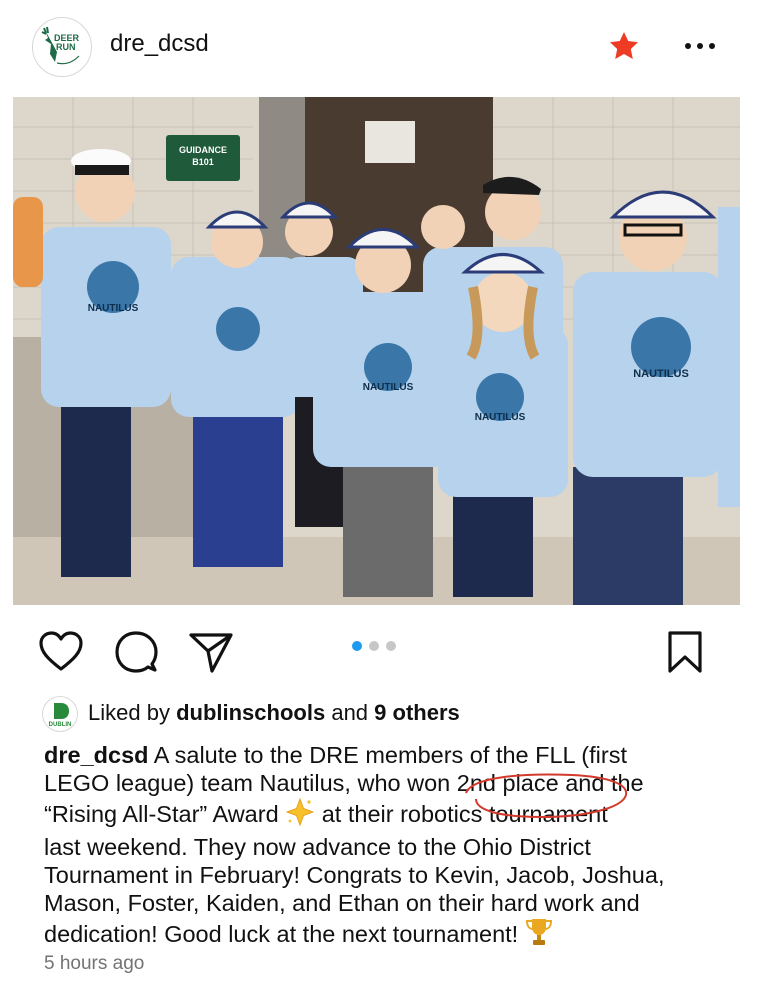 This screenshot has height=1001, width=774. What do you see at coordinates (129, 712) in the screenshot?
I see `liked-by-prefix: Liked by` at bounding box center [129, 712].